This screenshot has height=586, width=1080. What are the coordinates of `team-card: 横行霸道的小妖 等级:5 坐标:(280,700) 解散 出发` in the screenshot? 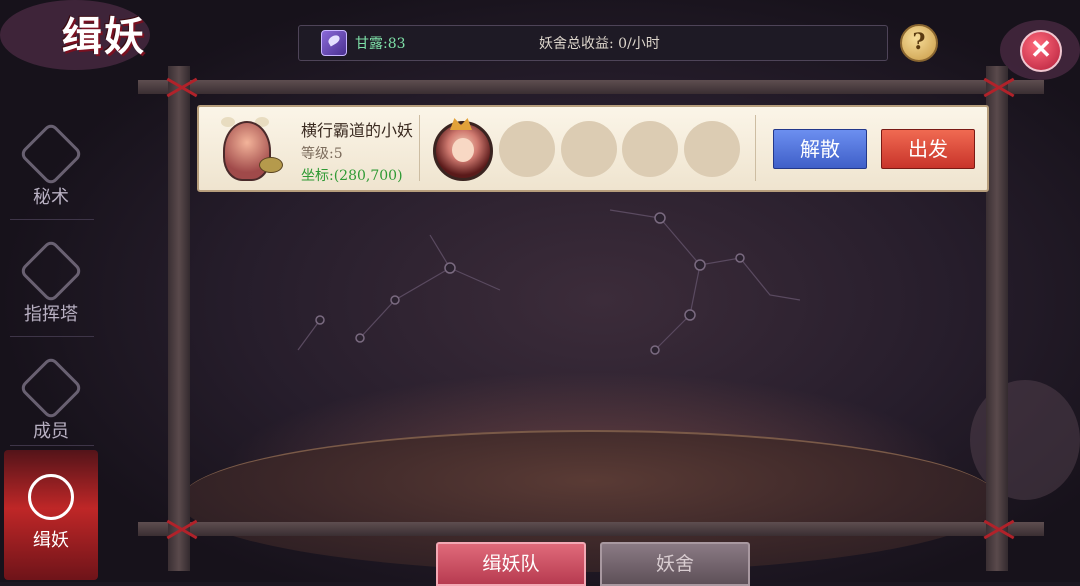 It's located at (593, 148).